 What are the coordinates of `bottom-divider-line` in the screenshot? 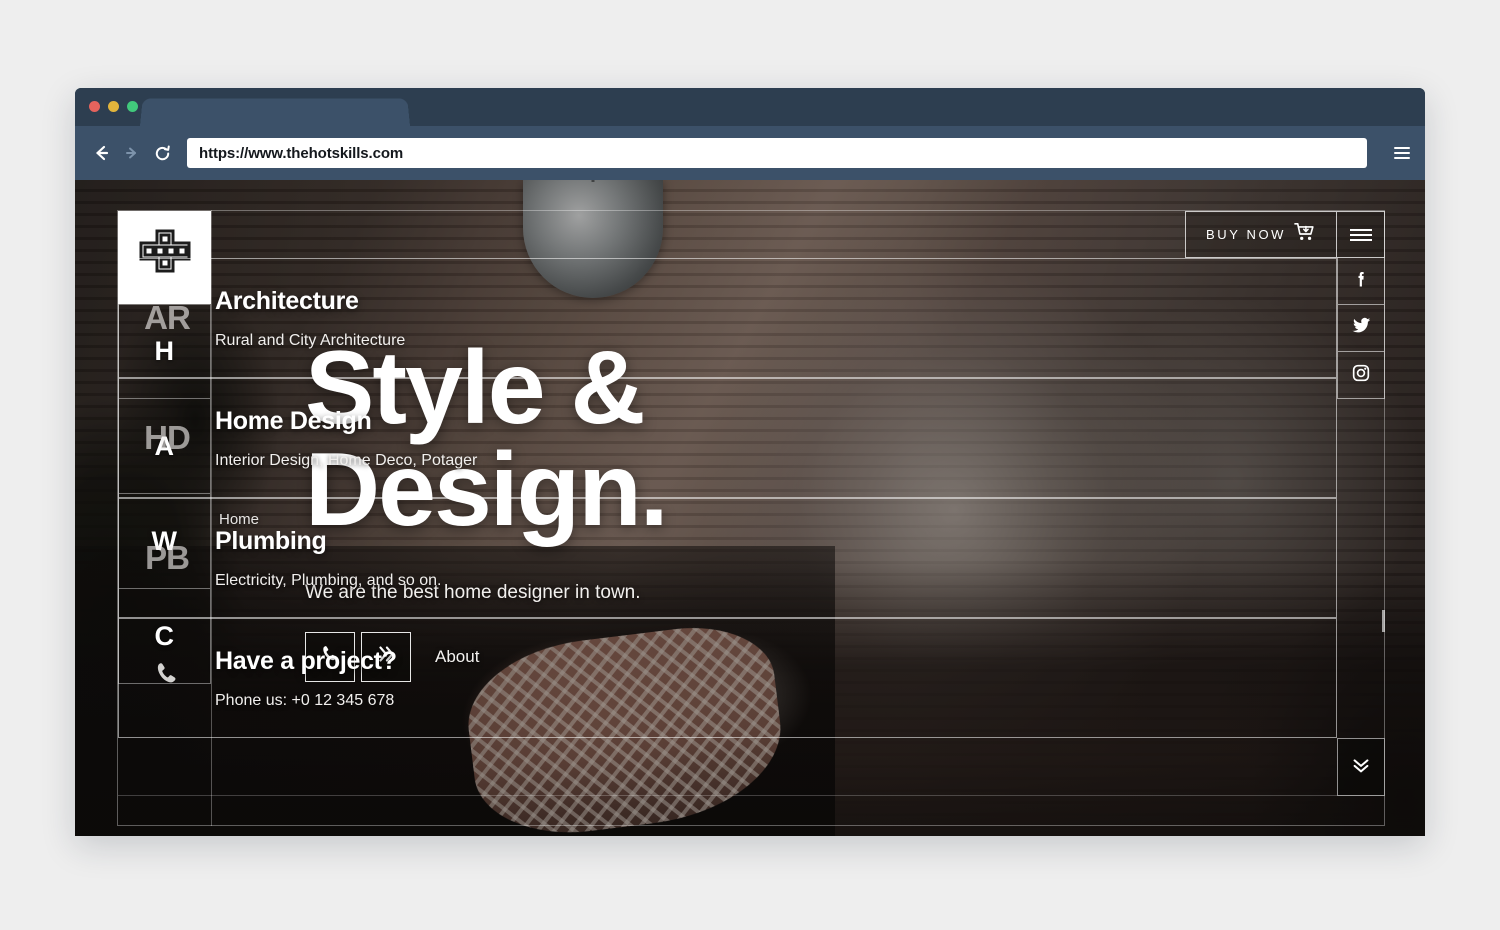 It's located at (751, 795).